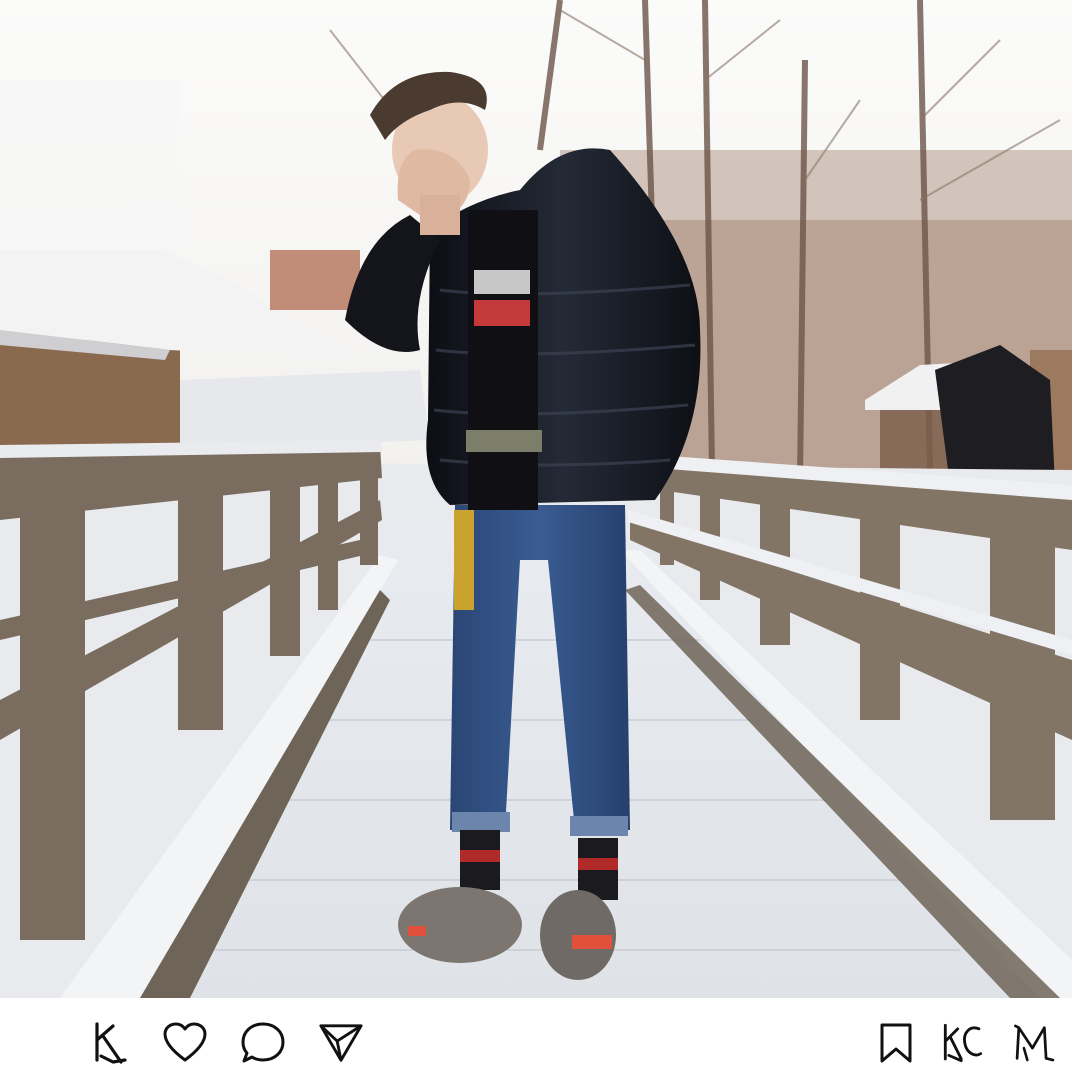 The width and height of the screenshot is (1072, 1072). What do you see at coordinates (185, 1043) in the screenshot?
I see `heart-icon` at bounding box center [185, 1043].